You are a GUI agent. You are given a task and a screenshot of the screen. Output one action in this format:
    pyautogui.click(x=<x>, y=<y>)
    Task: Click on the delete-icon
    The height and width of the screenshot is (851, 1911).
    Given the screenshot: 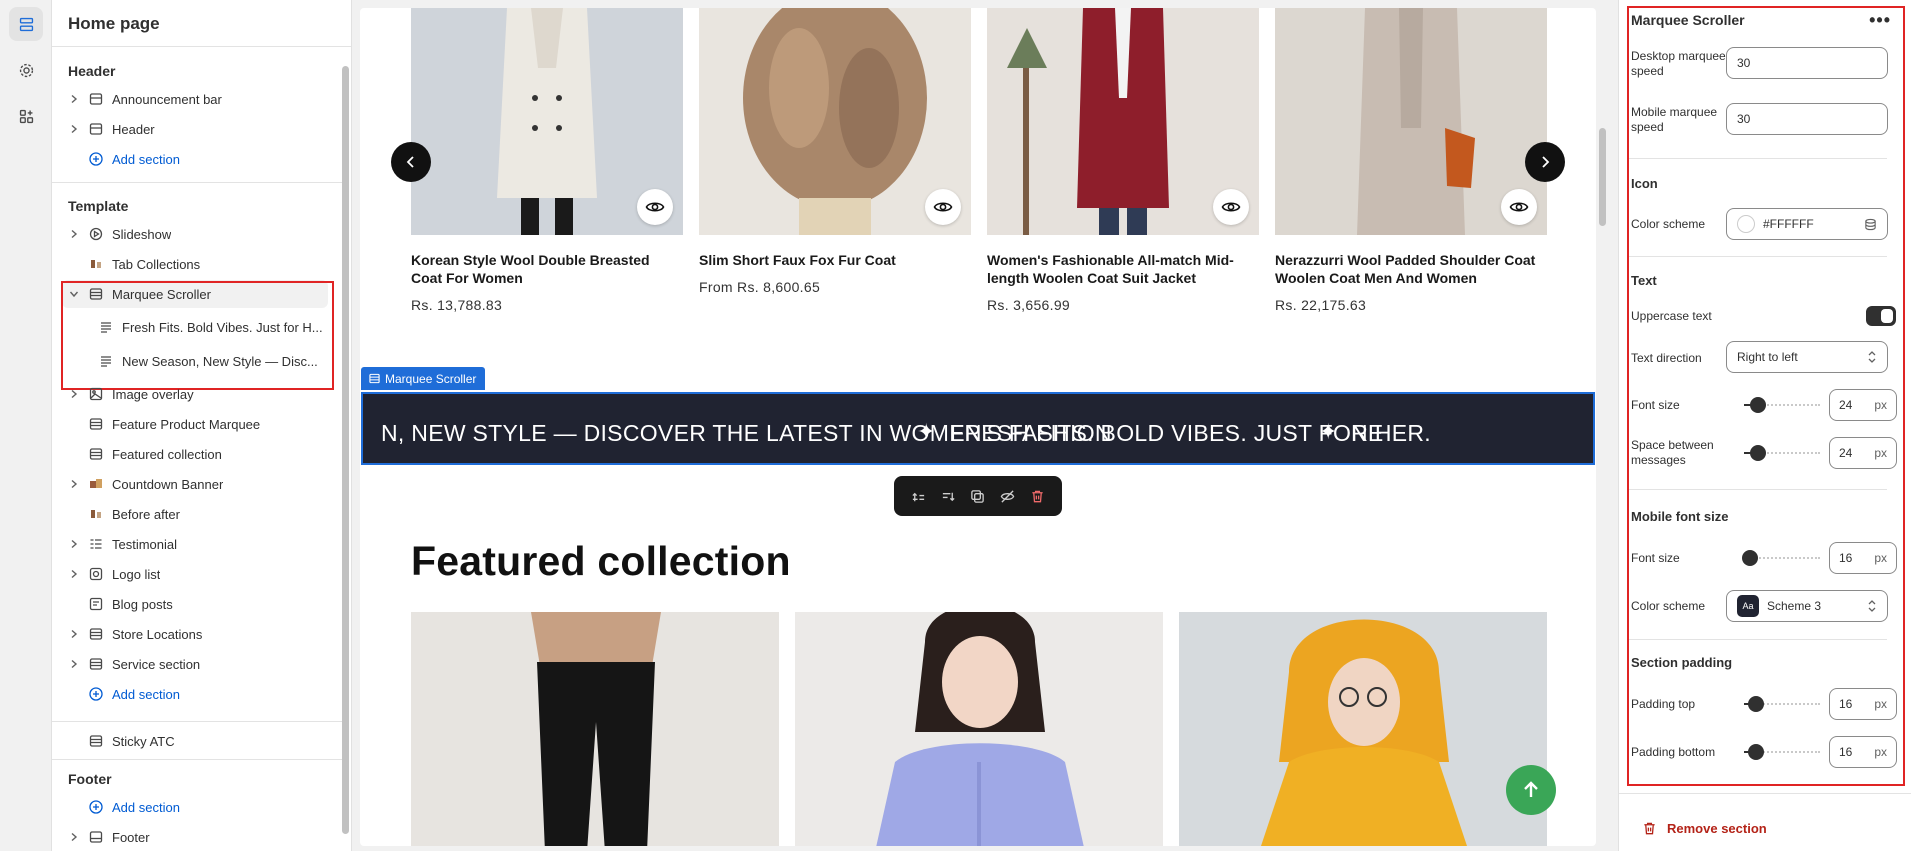 What is the action you would take?
    pyautogui.click(x=1037, y=496)
    